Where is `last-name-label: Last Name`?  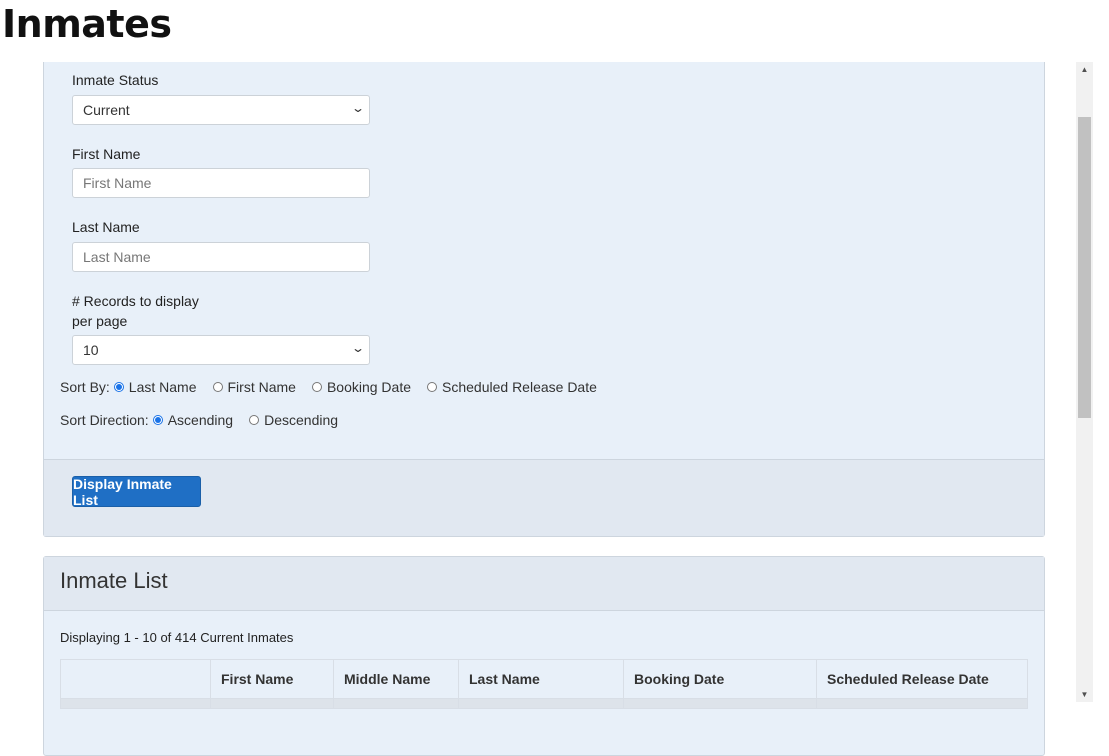
last-name-label: Last Name is located at coordinates (106, 227).